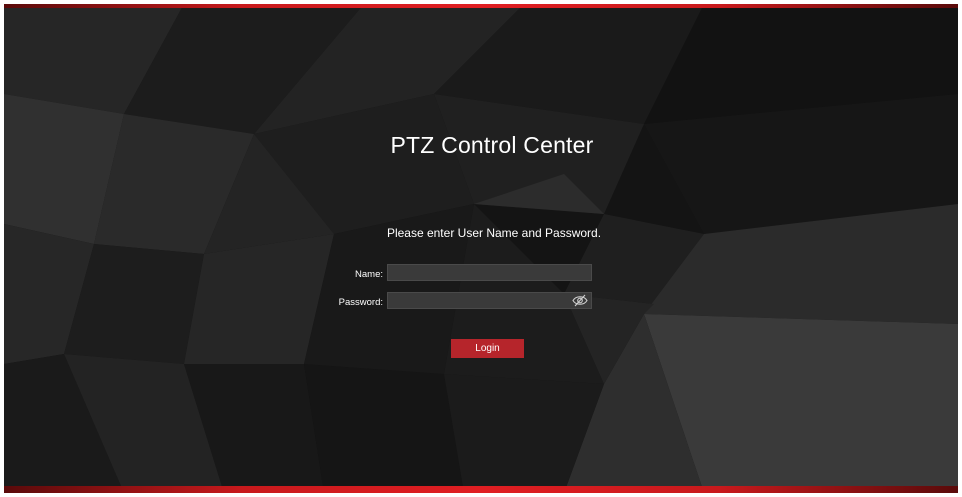 The width and height of the screenshot is (962, 497). What do you see at coordinates (481, 489) in the screenshot?
I see `bottom-accent-bar` at bounding box center [481, 489].